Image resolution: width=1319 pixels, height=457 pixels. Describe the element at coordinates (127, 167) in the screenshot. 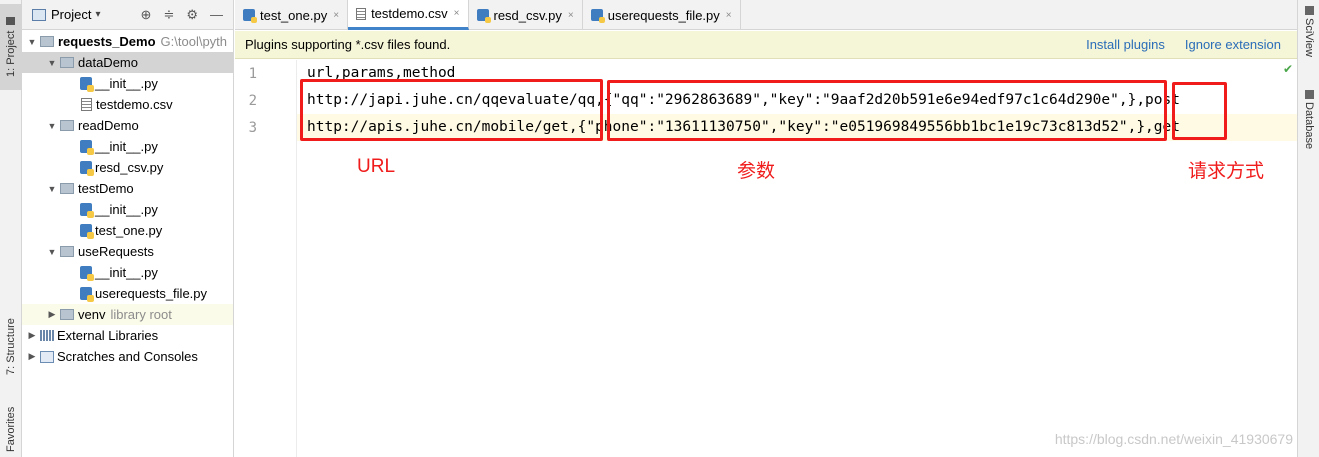

I see `tree-item: resd_csv.py` at that location.